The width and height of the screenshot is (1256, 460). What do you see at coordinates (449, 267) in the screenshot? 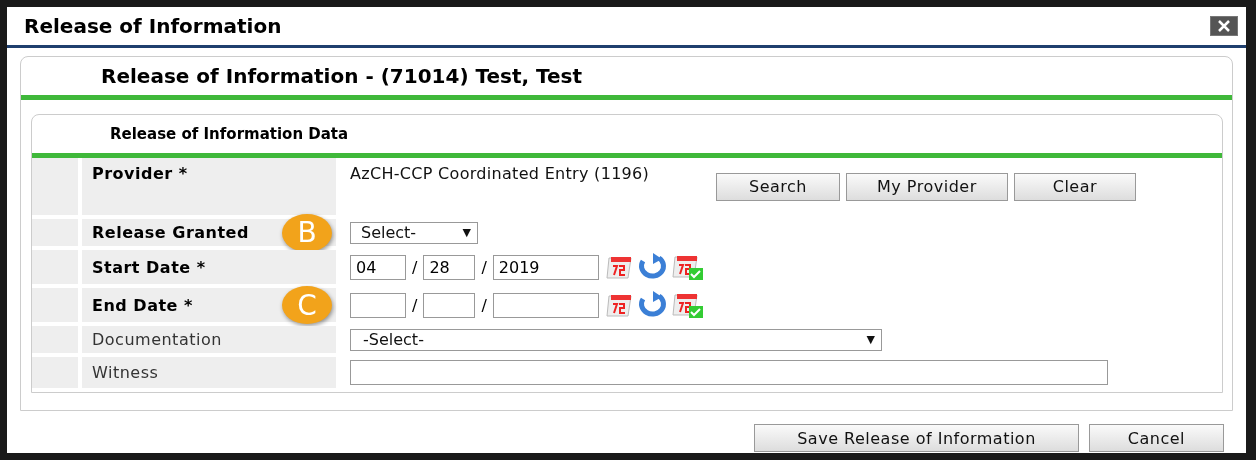
I see `day-field: 28` at bounding box center [449, 267].